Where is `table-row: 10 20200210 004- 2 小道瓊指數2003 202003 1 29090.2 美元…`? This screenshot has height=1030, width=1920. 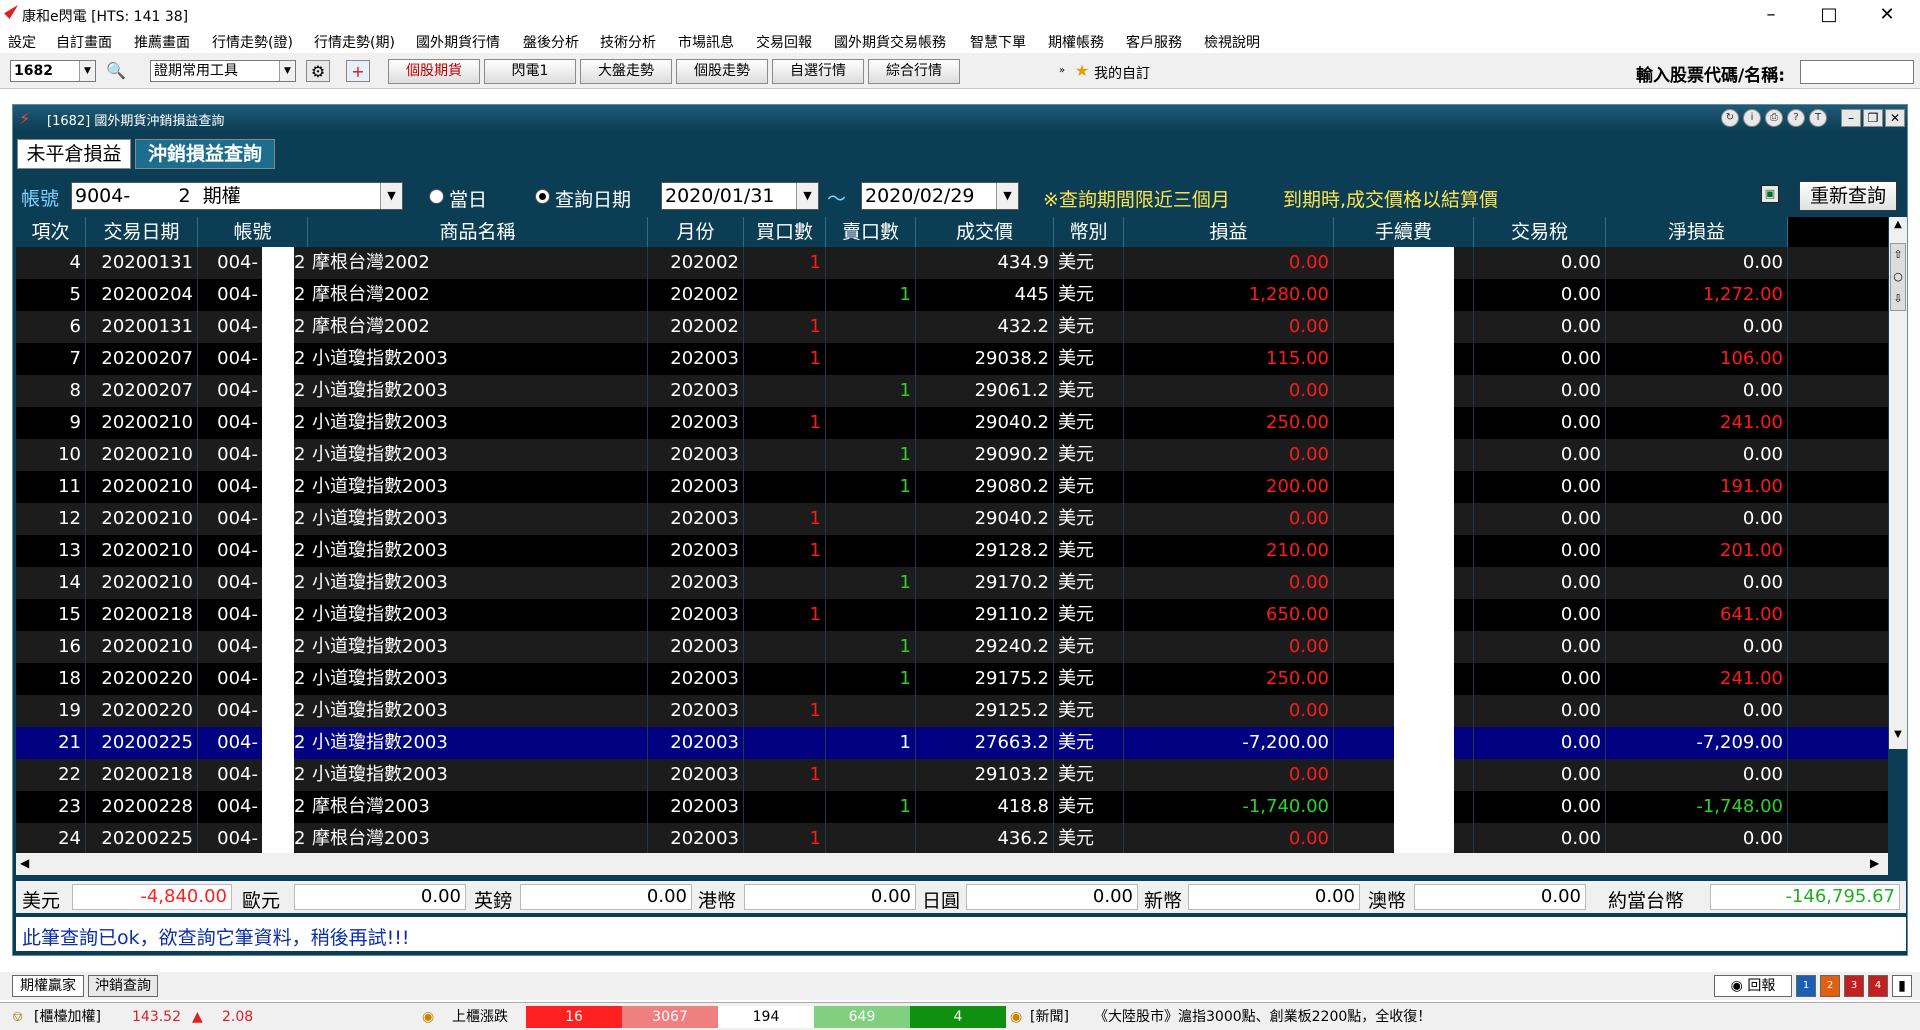 table-row: 10 20200210 004- 2 小道瓊指數2003 202003 1 29090.2 美元… is located at coordinates (952, 455).